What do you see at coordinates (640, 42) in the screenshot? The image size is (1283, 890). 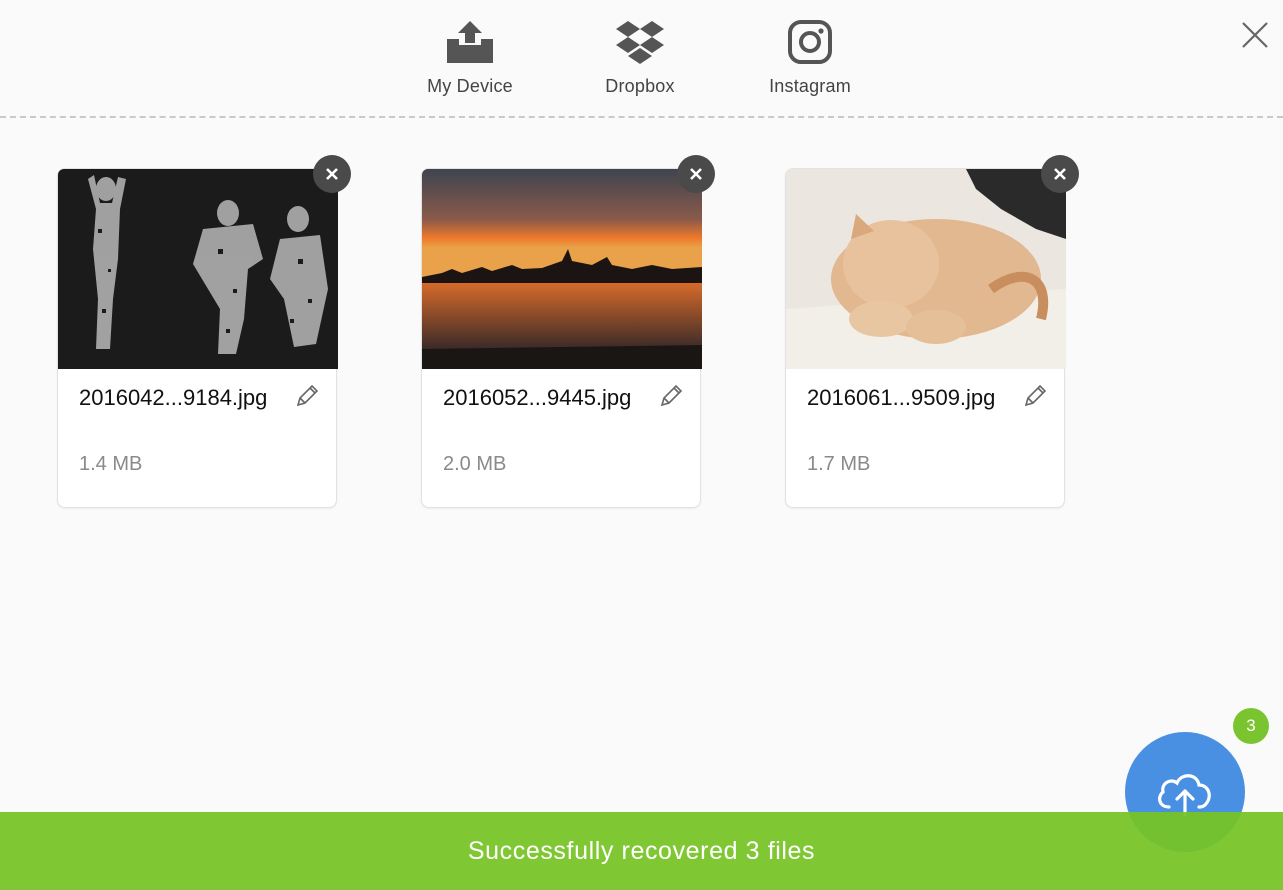 I see `dropbox-icon` at bounding box center [640, 42].